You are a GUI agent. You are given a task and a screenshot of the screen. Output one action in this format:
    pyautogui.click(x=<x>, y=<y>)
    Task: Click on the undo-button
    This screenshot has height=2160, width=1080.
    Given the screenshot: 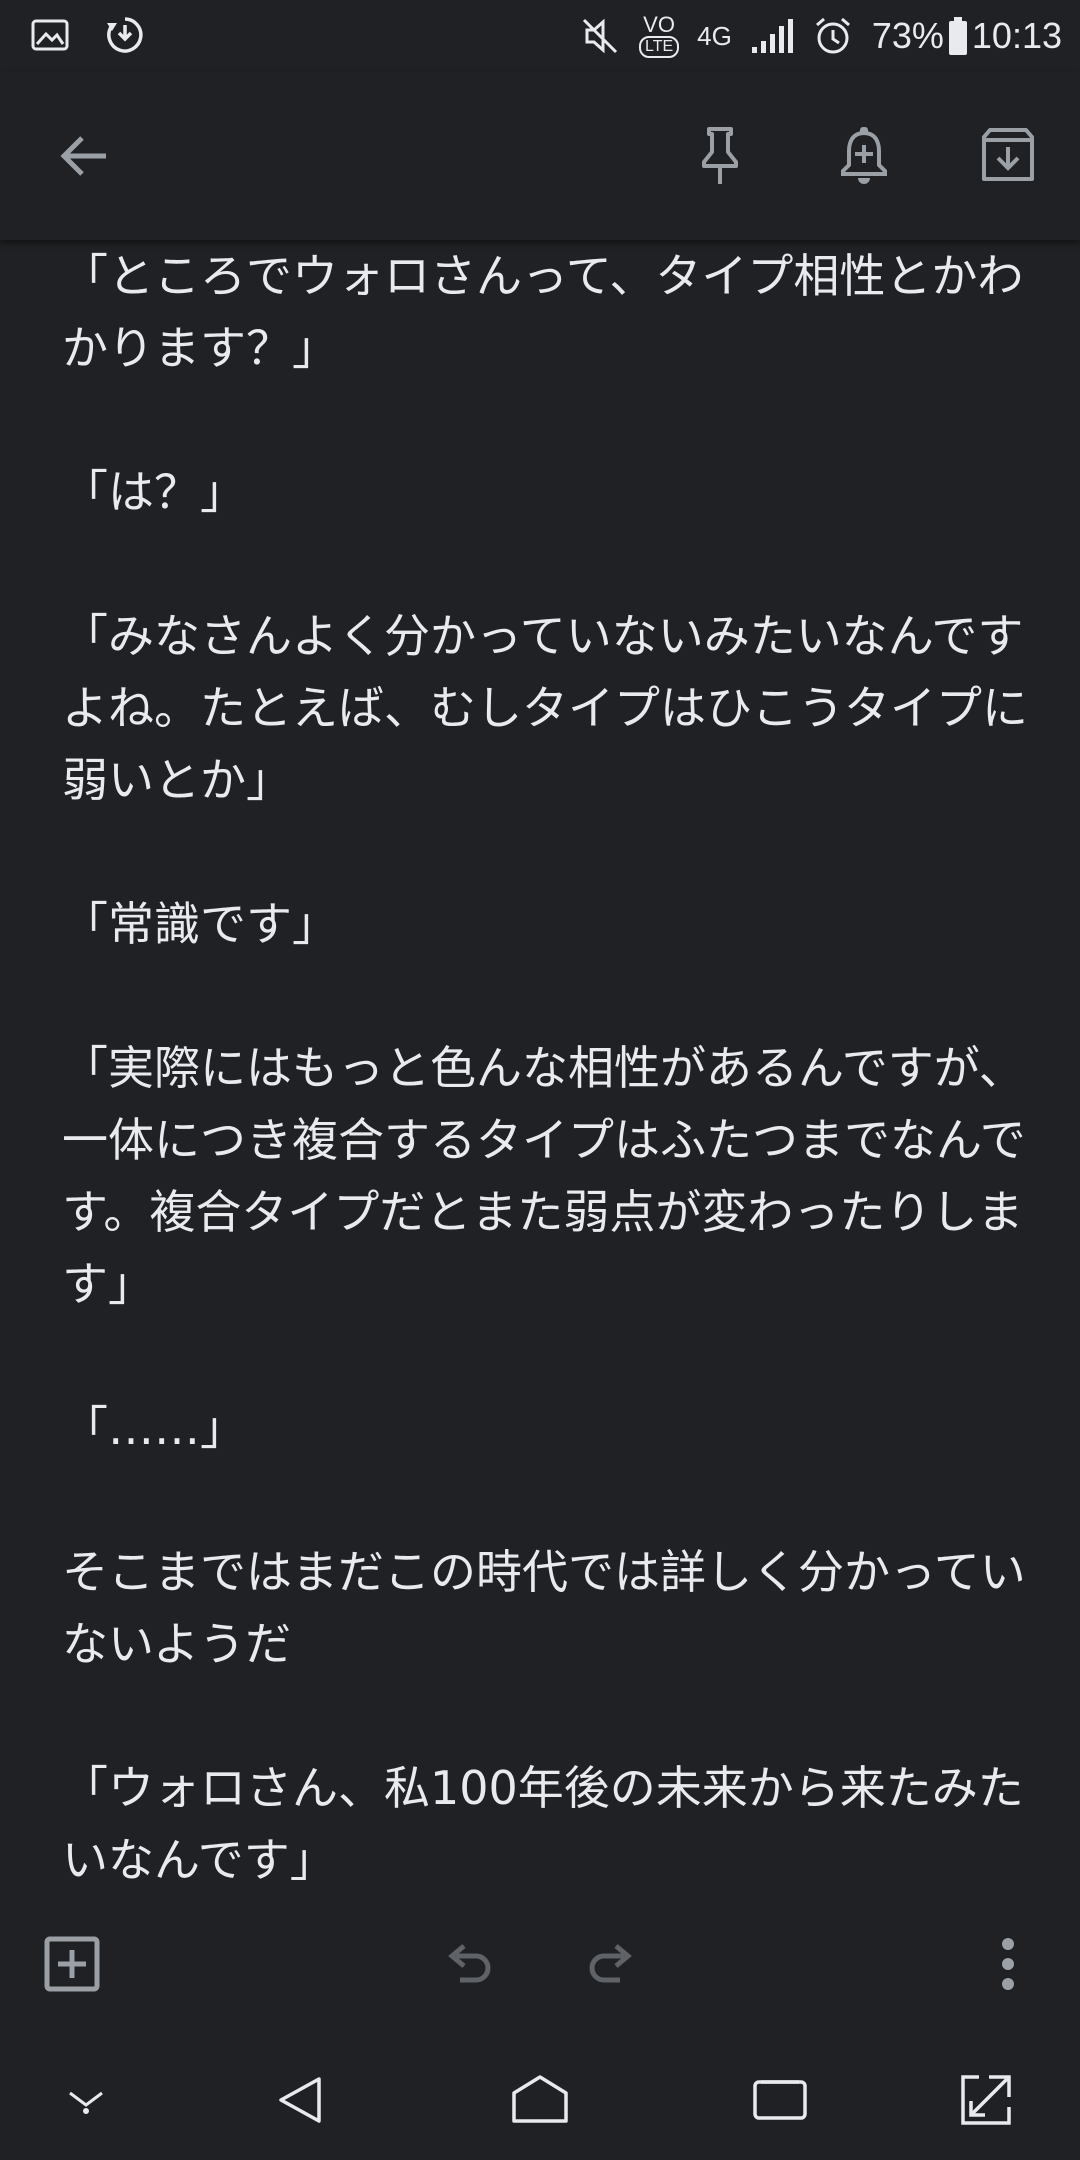 What is the action you would take?
    pyautogui.click(x=468, y=1964)
    